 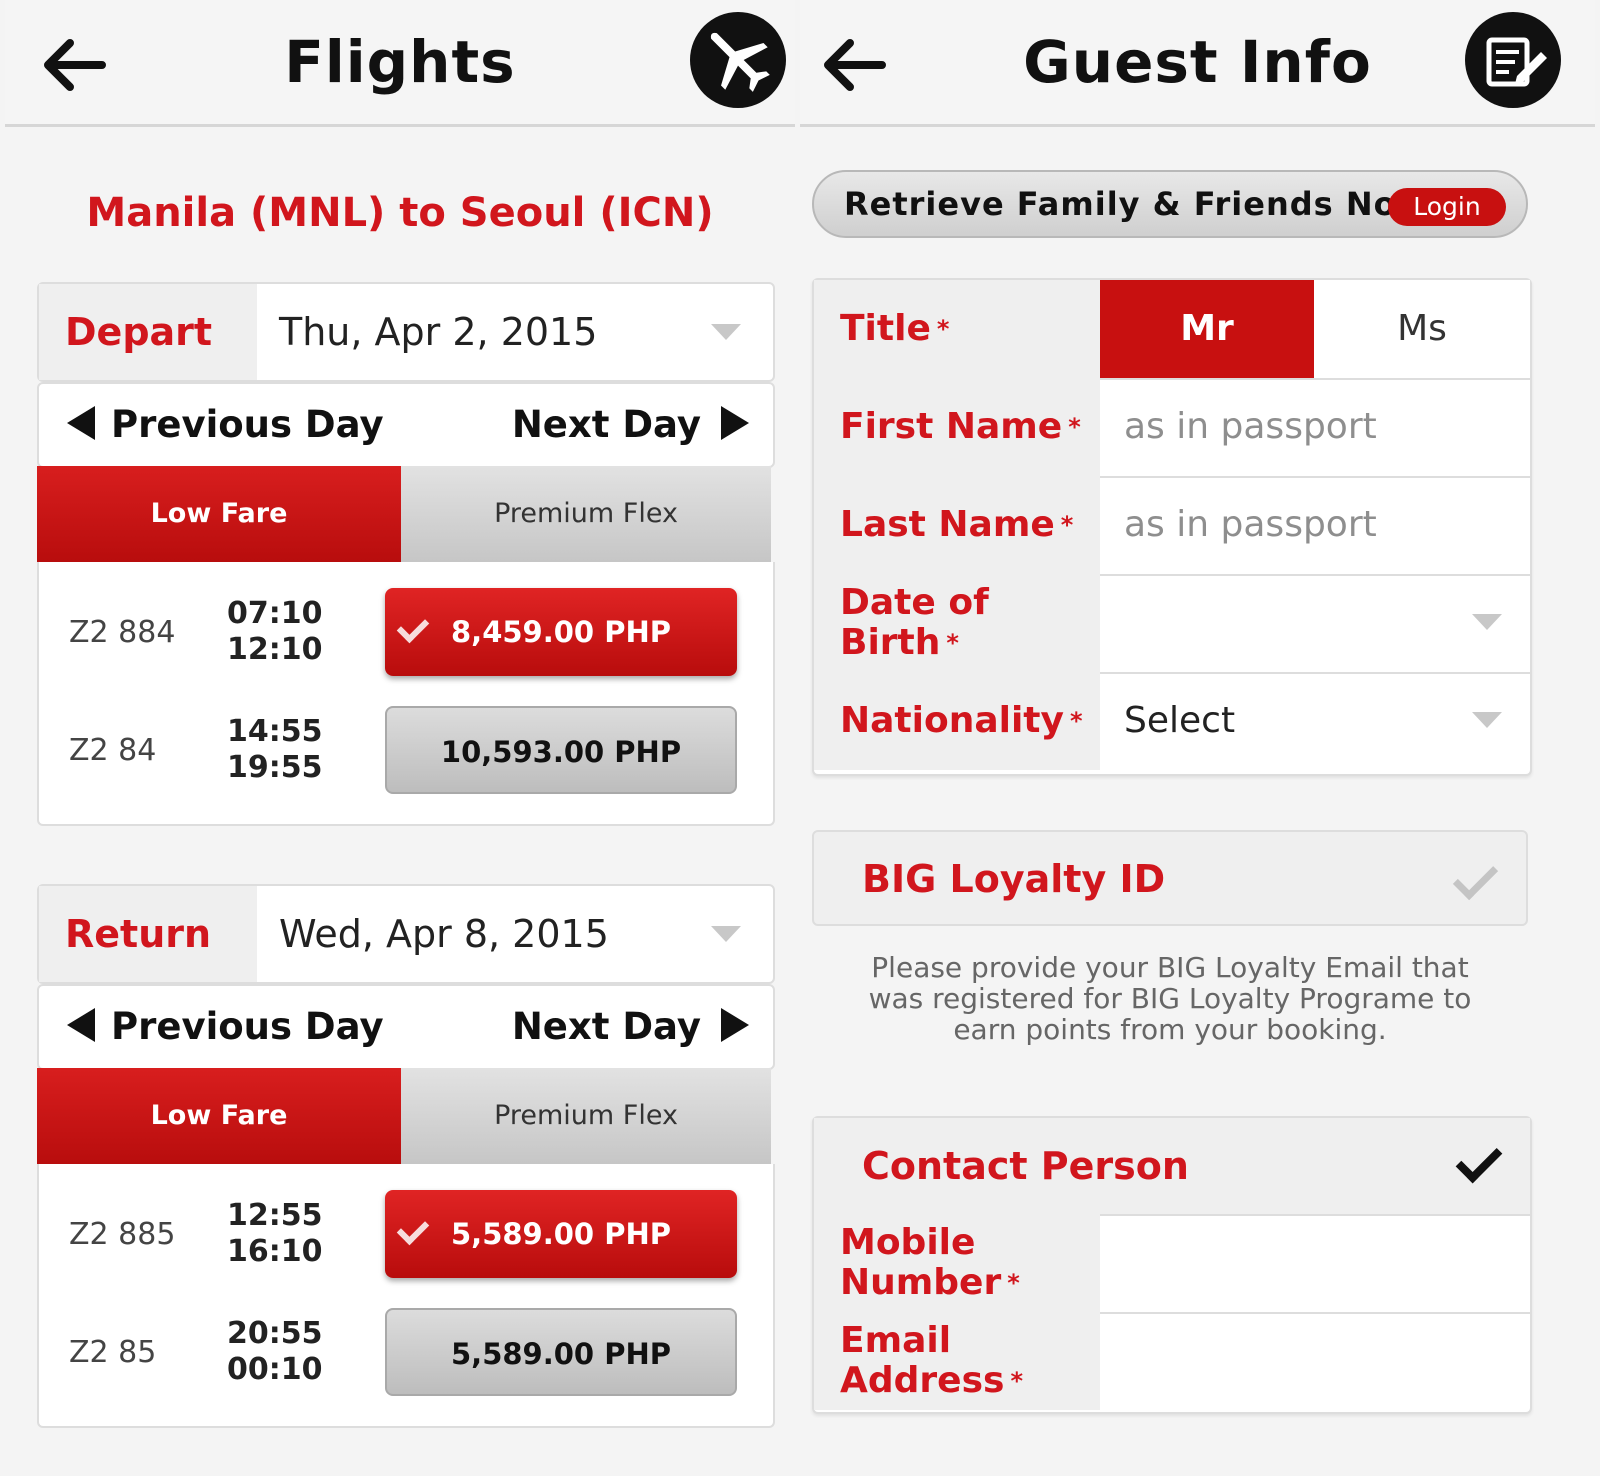 What do you see at coordinates (1207, 329) in the screenshot?
I see `title-option-mr: Mr` at bounding box center [1207, 329].